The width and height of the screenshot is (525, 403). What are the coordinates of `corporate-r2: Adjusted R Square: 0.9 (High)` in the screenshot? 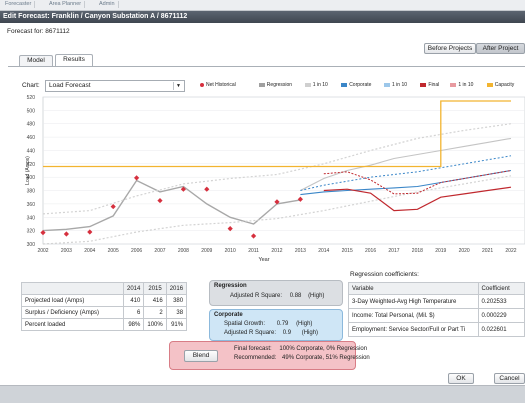 It's located at (271, 333).